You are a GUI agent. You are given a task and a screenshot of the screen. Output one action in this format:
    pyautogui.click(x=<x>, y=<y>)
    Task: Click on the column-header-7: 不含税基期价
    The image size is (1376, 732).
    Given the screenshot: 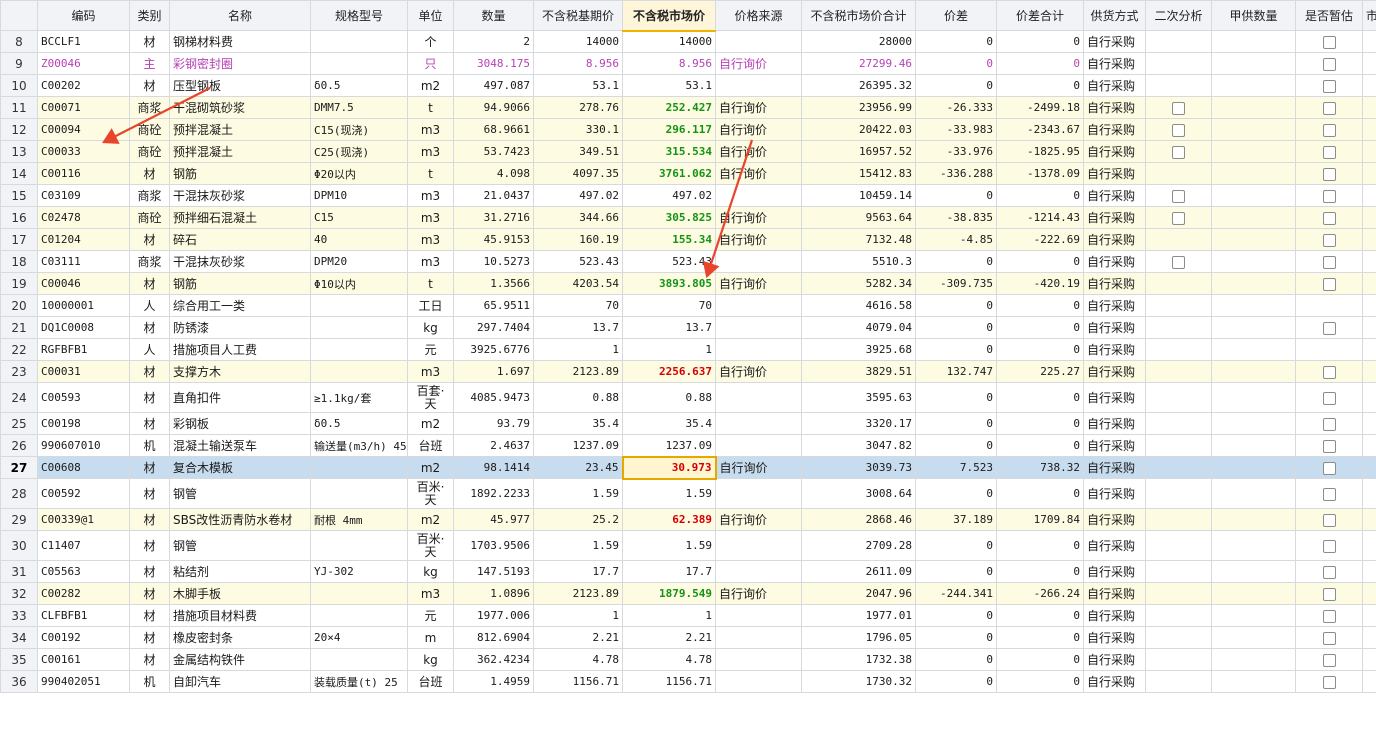 What is the action you would take?
    pyautogui.click(x=578, y=15)
    